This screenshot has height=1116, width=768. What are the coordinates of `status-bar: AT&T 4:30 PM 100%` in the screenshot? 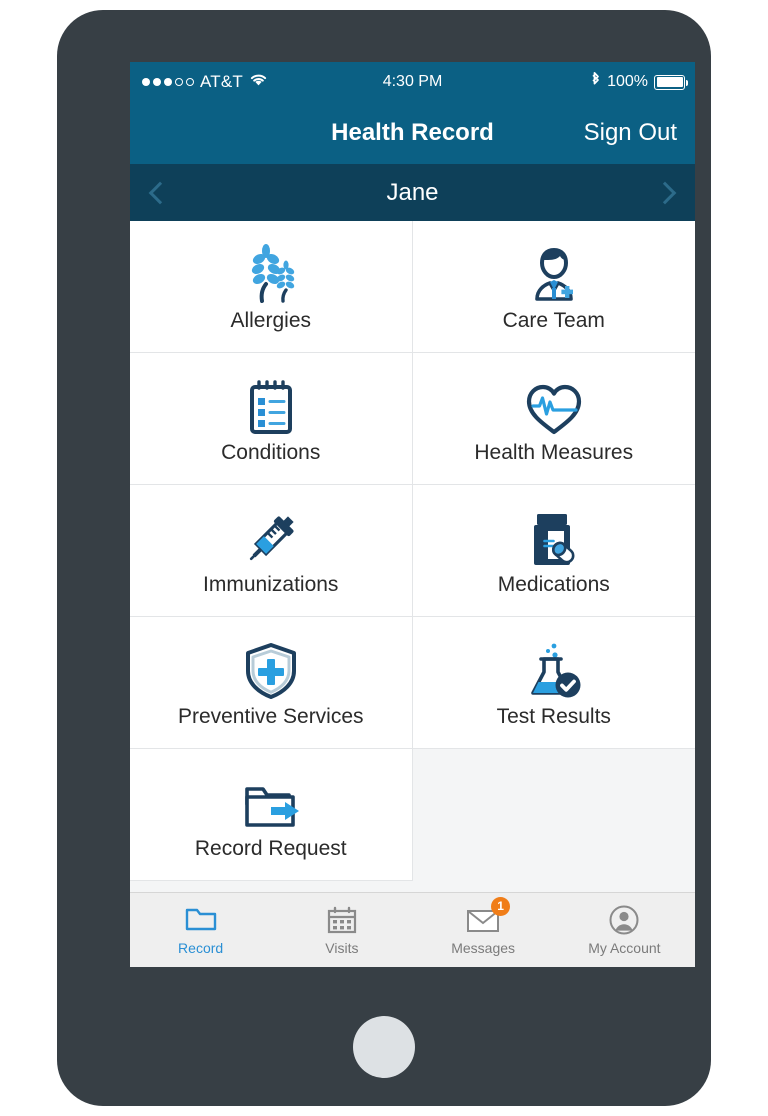 It's located at (412, 82).